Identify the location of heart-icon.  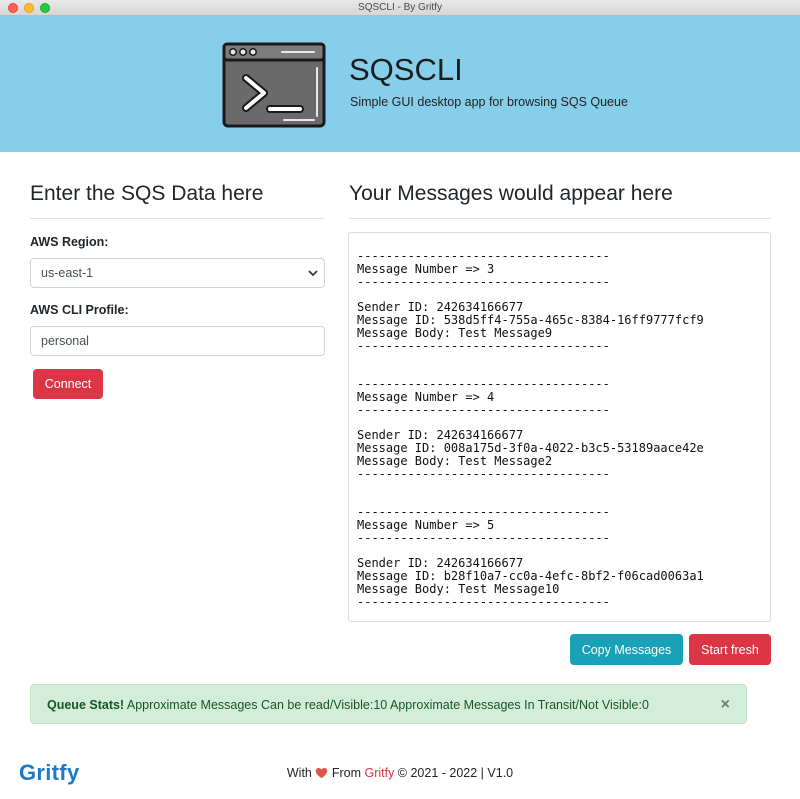
(322, 773).